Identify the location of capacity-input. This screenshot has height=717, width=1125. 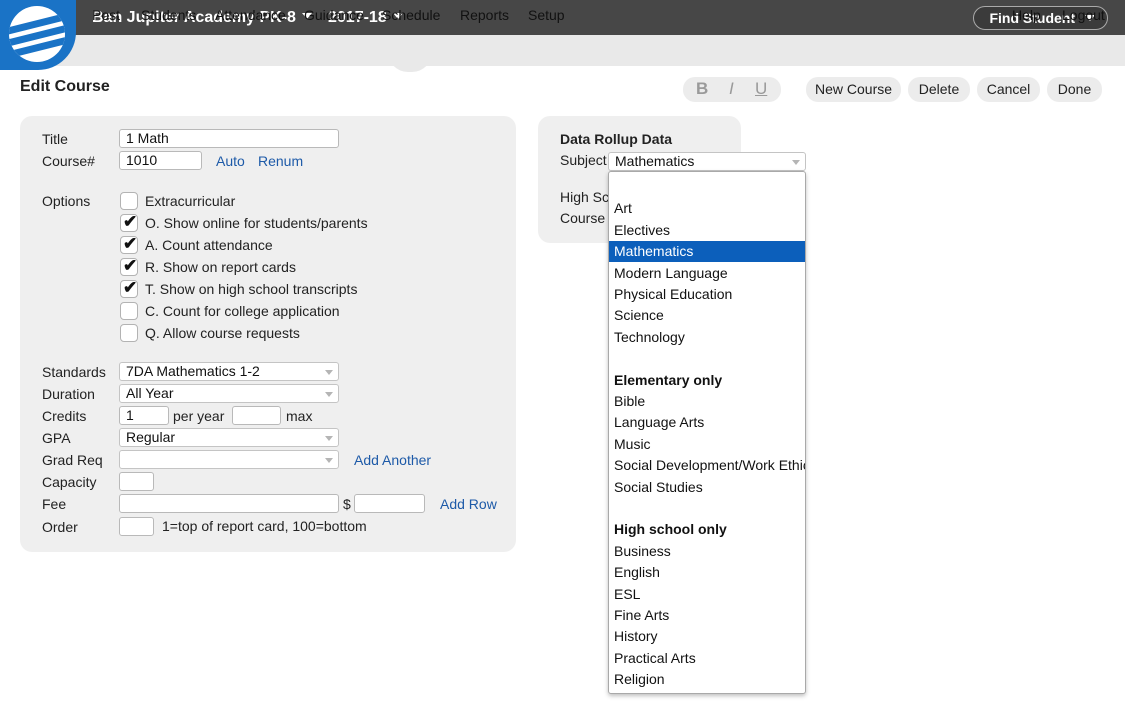
(136, 481).